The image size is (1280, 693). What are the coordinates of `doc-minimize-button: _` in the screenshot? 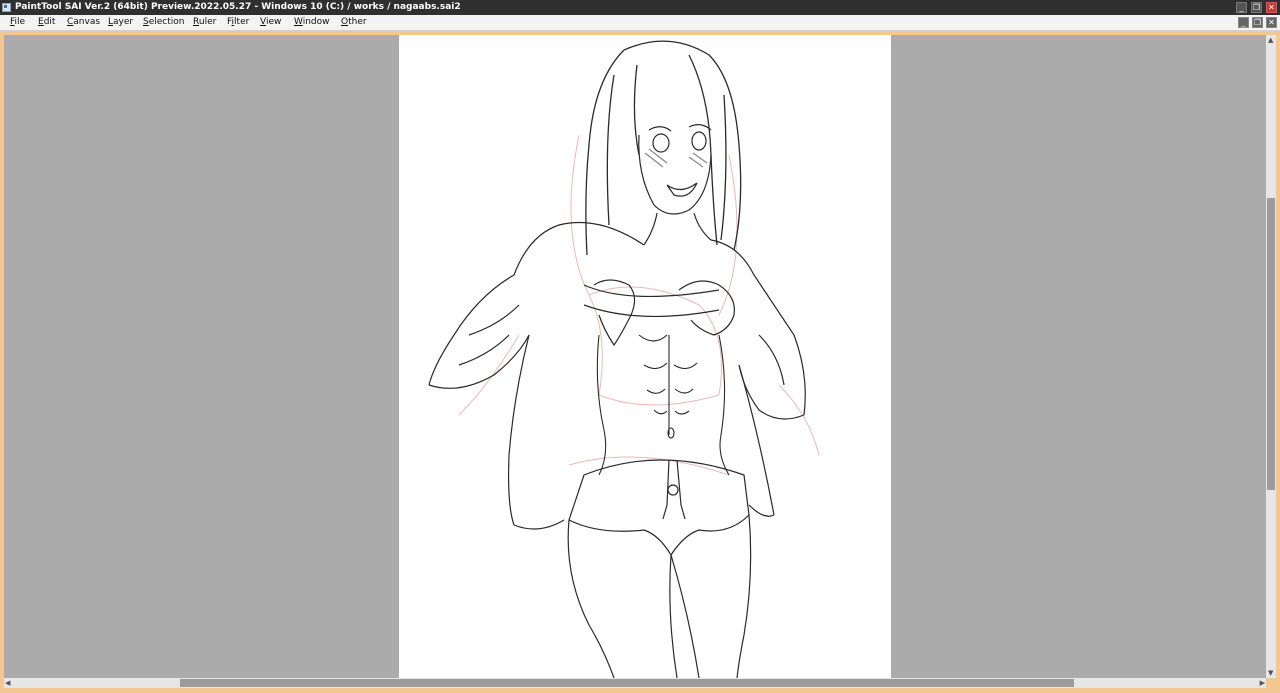 It's located at (1243, 22).